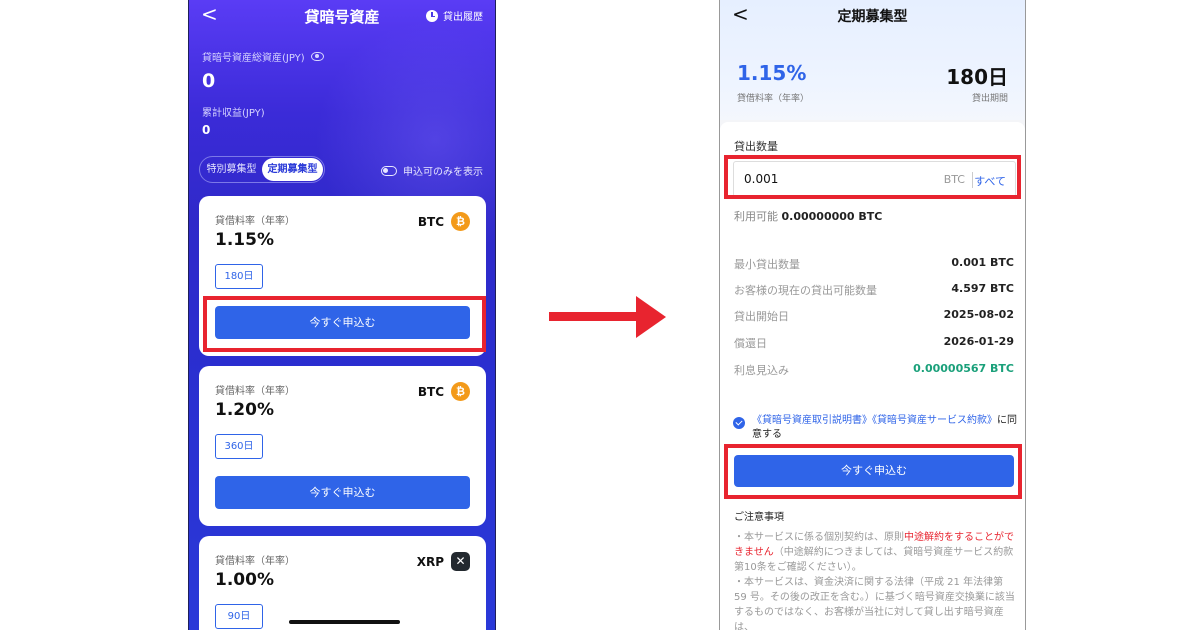 This screenshot has width=1200, height=630. Describe the element at coordinates (874, 560) in the screenshot. I see `note1-b: （中途解約につきましては、貸暗号資産サービス約款第10条をご確認ください）。` at that location.